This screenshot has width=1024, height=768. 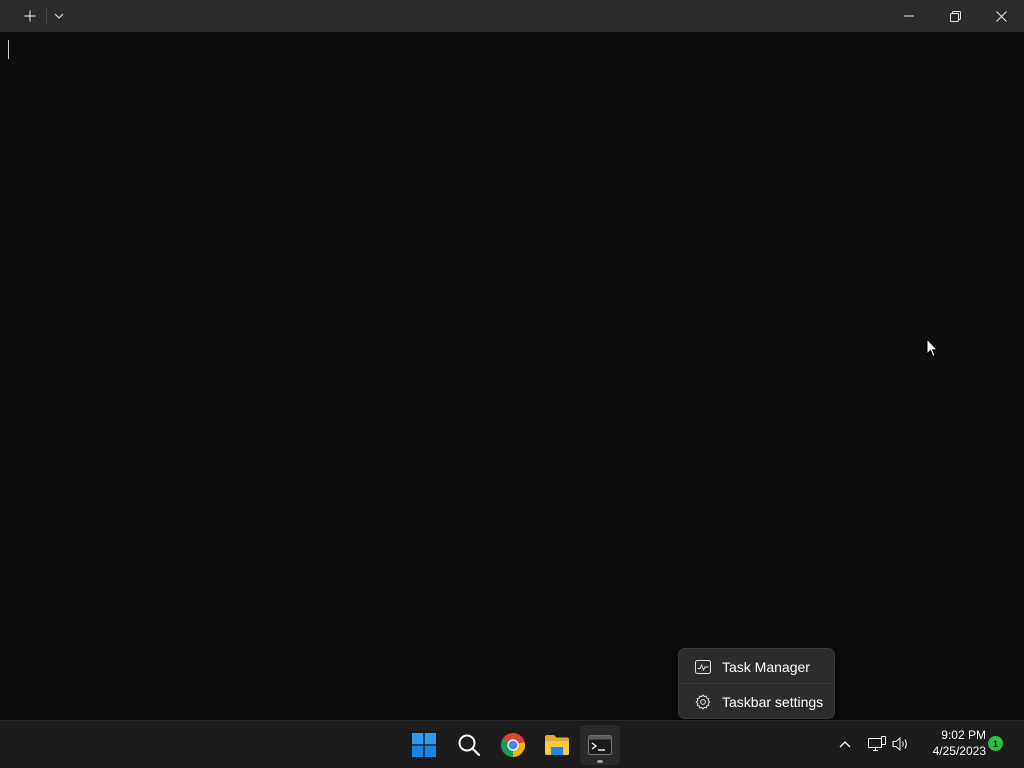 What do you see at coordinates (963, 735) in the screenshot?
I see `clock-time: 9:02 PM` at bounding box center [963, 735].